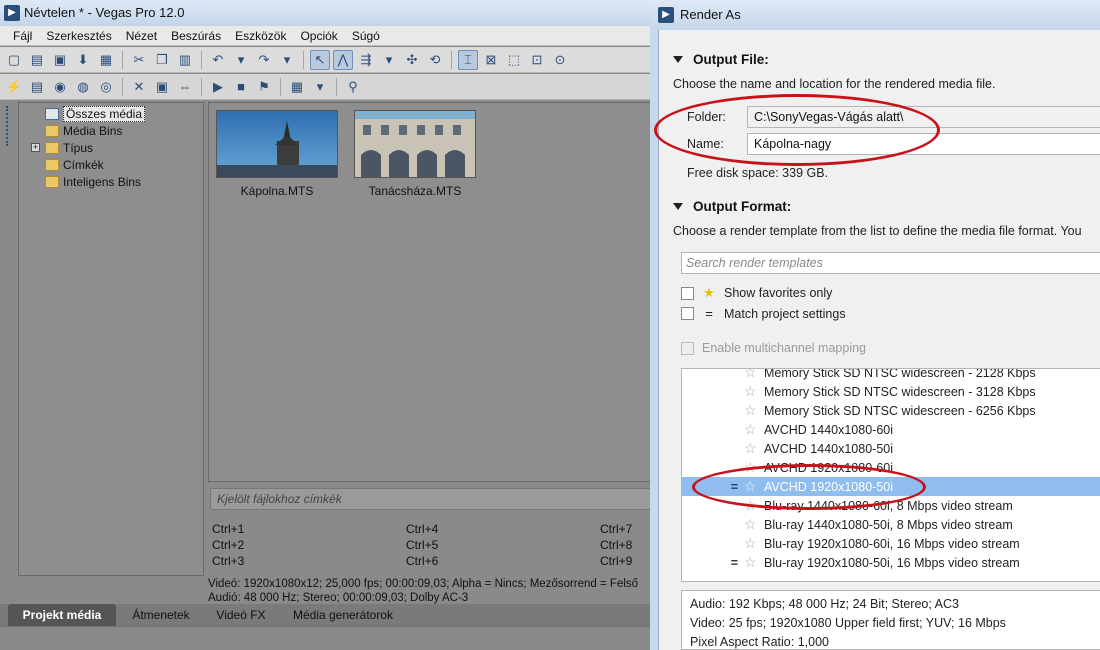 The image size is (1100, 650). Describe the element at coordinates (320, 59) in the screenshot. I see `normal-edit-tool-icon: ↖` at that location.